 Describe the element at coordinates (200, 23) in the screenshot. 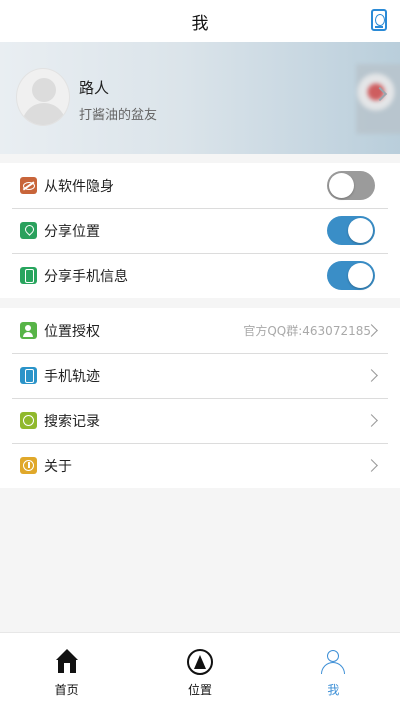

I see `page-title: 我` at that location.